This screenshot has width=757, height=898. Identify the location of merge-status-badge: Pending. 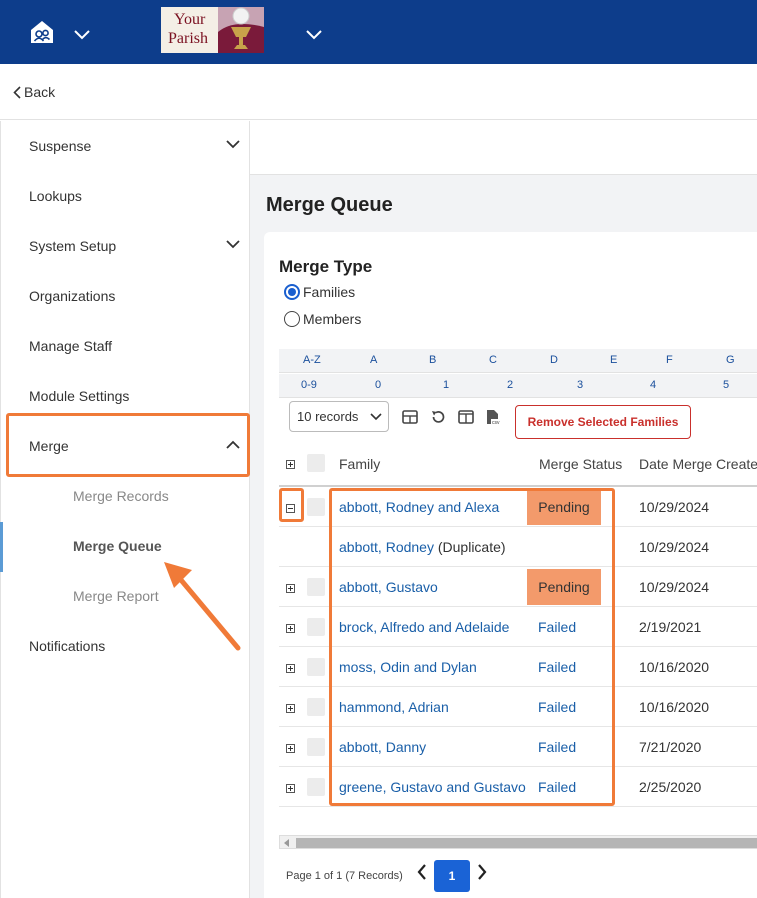
(564, 507).